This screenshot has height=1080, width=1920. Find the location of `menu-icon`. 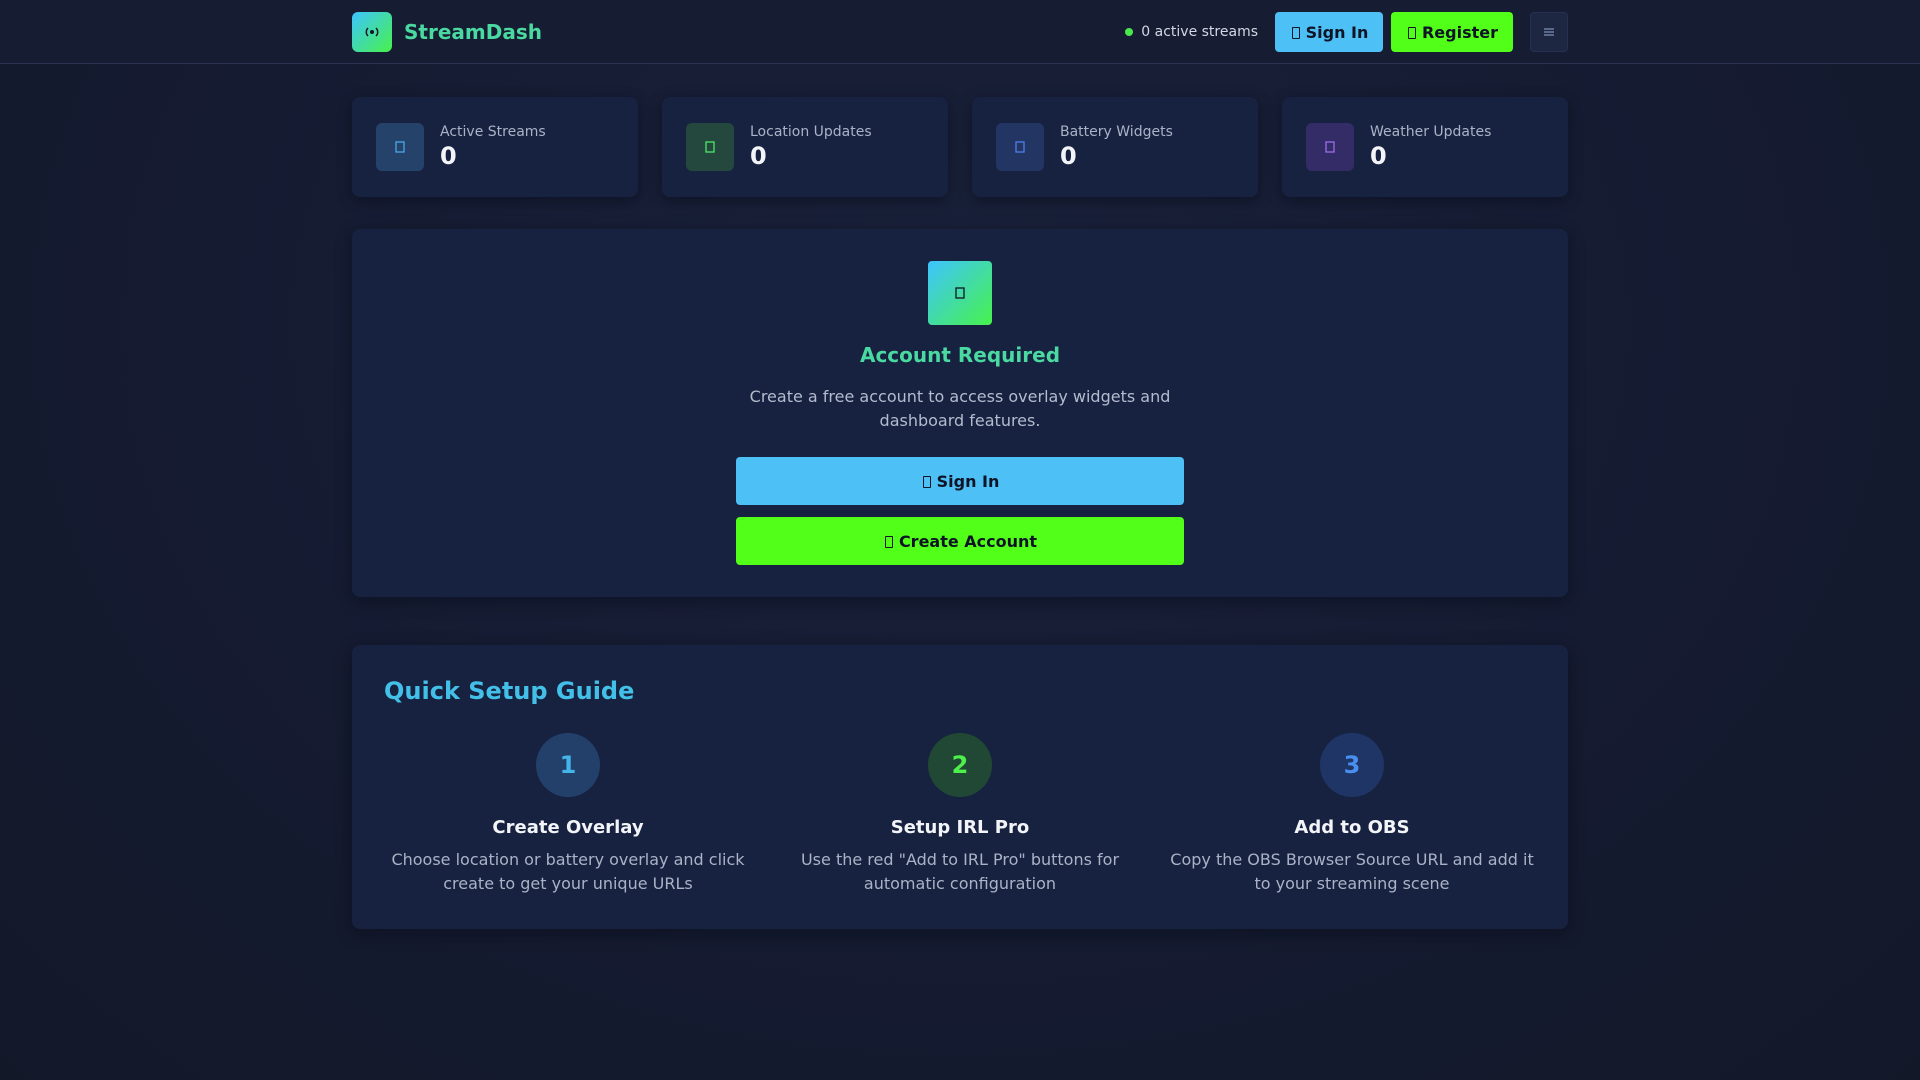

menu-icon is located at coordinates (1549, 32).